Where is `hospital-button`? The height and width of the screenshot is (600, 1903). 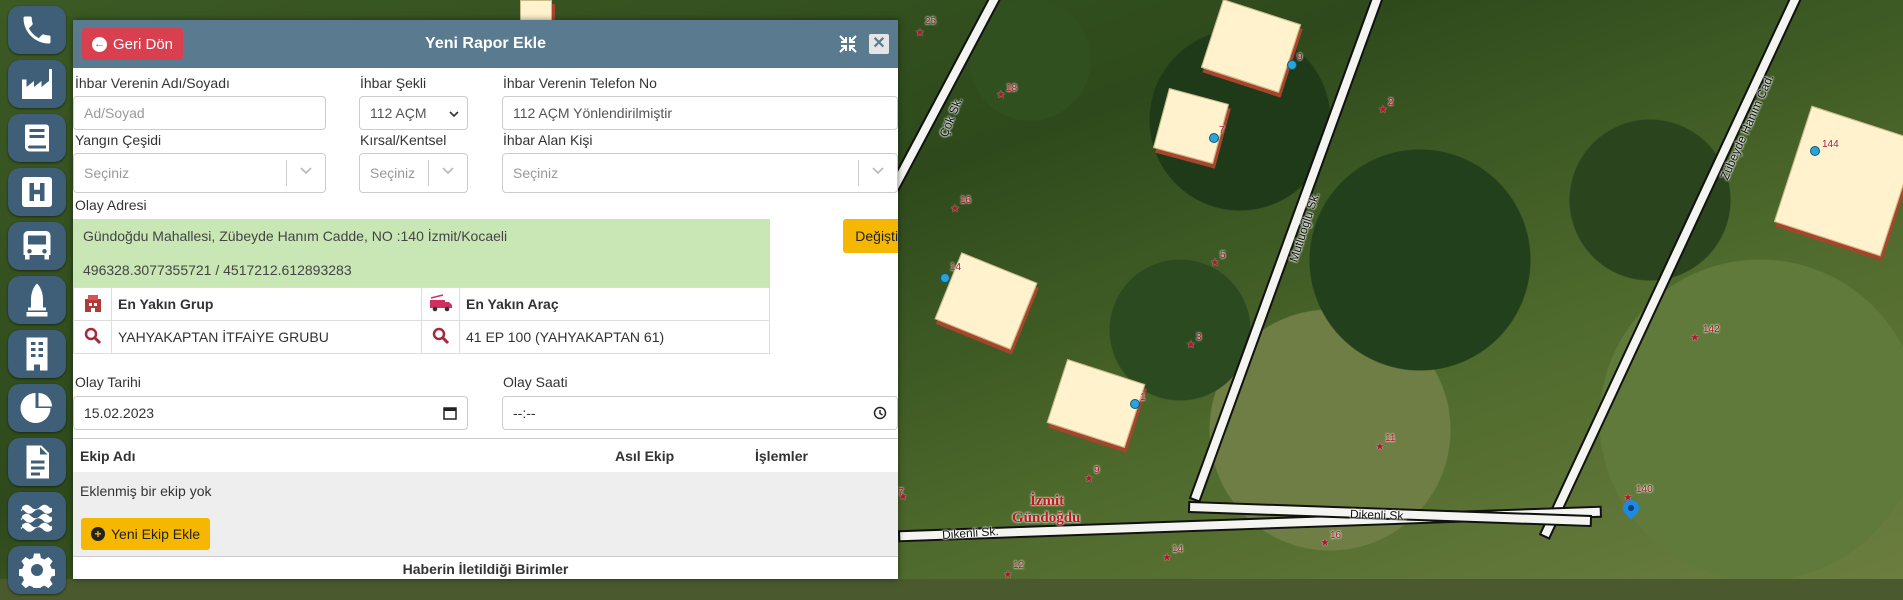
hospital-button is located at coordinates (37, 192).